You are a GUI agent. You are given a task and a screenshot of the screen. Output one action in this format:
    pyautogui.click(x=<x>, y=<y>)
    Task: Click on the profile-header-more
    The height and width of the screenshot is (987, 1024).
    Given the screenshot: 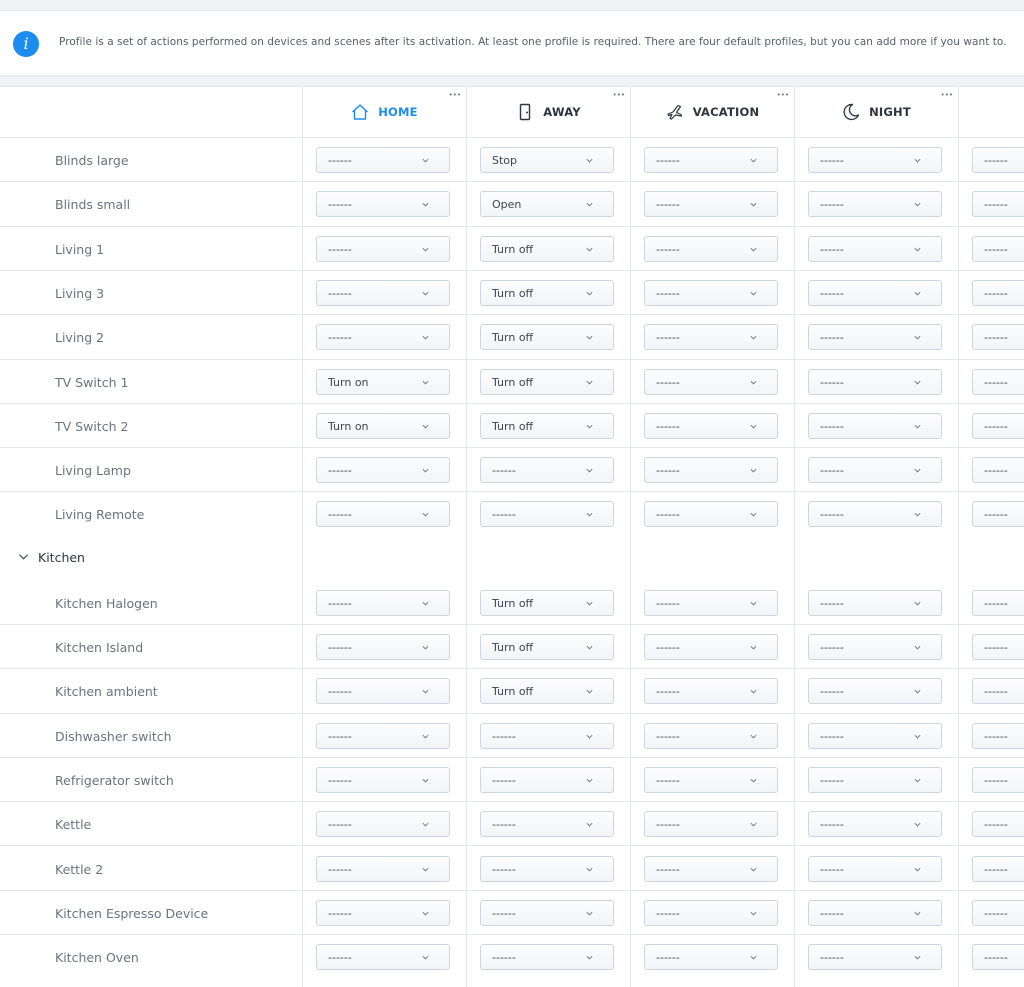 What is the action you would take?
    pyautogui.click(x=991, y=112)
    